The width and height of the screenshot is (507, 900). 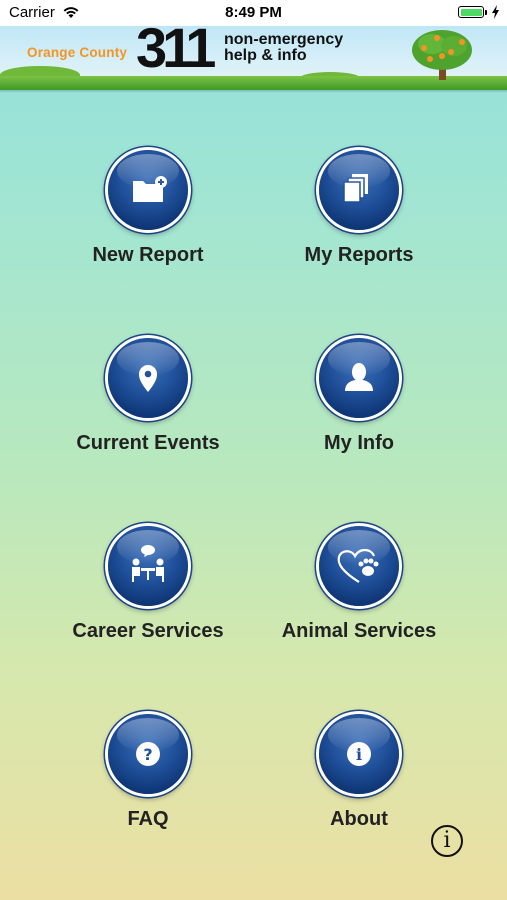 I want to click on folder-plus-icon, so click(x=150, y=189).